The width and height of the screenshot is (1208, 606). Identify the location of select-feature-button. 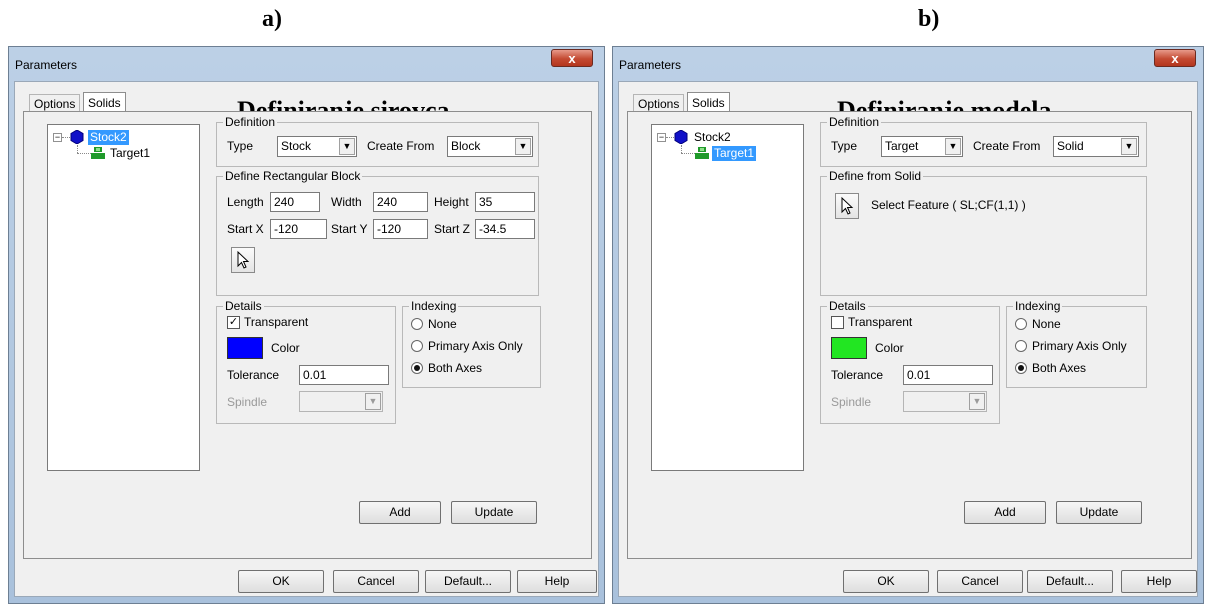
(847, 206).